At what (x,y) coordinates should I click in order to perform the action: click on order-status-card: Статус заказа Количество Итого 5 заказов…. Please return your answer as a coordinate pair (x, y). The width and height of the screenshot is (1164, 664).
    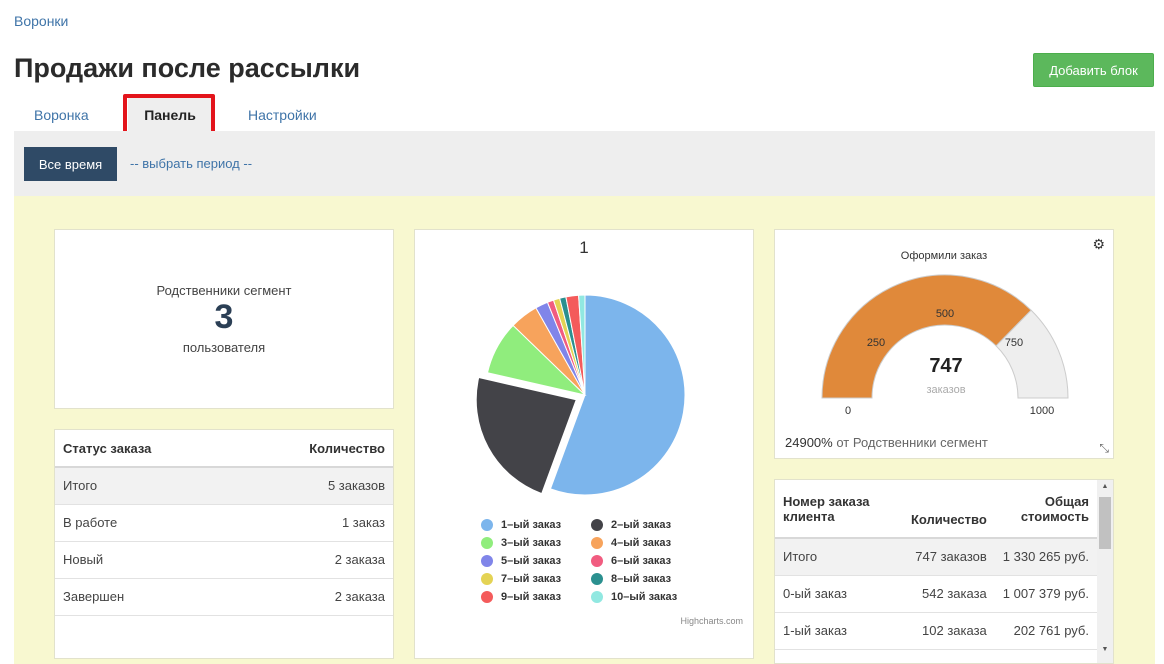
    Looking at the image, I should click on (224, 544).